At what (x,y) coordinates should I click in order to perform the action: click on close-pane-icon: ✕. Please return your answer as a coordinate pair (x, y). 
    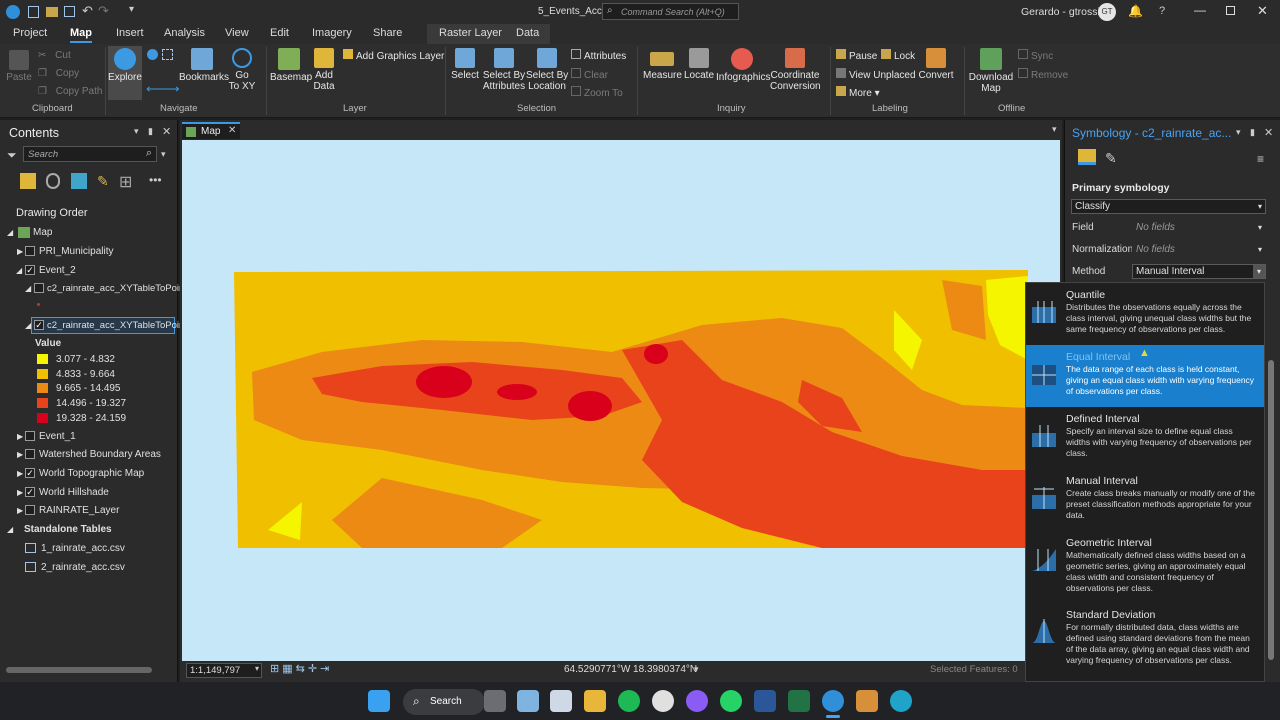
    Looking at the image, I should click on (166, 131).